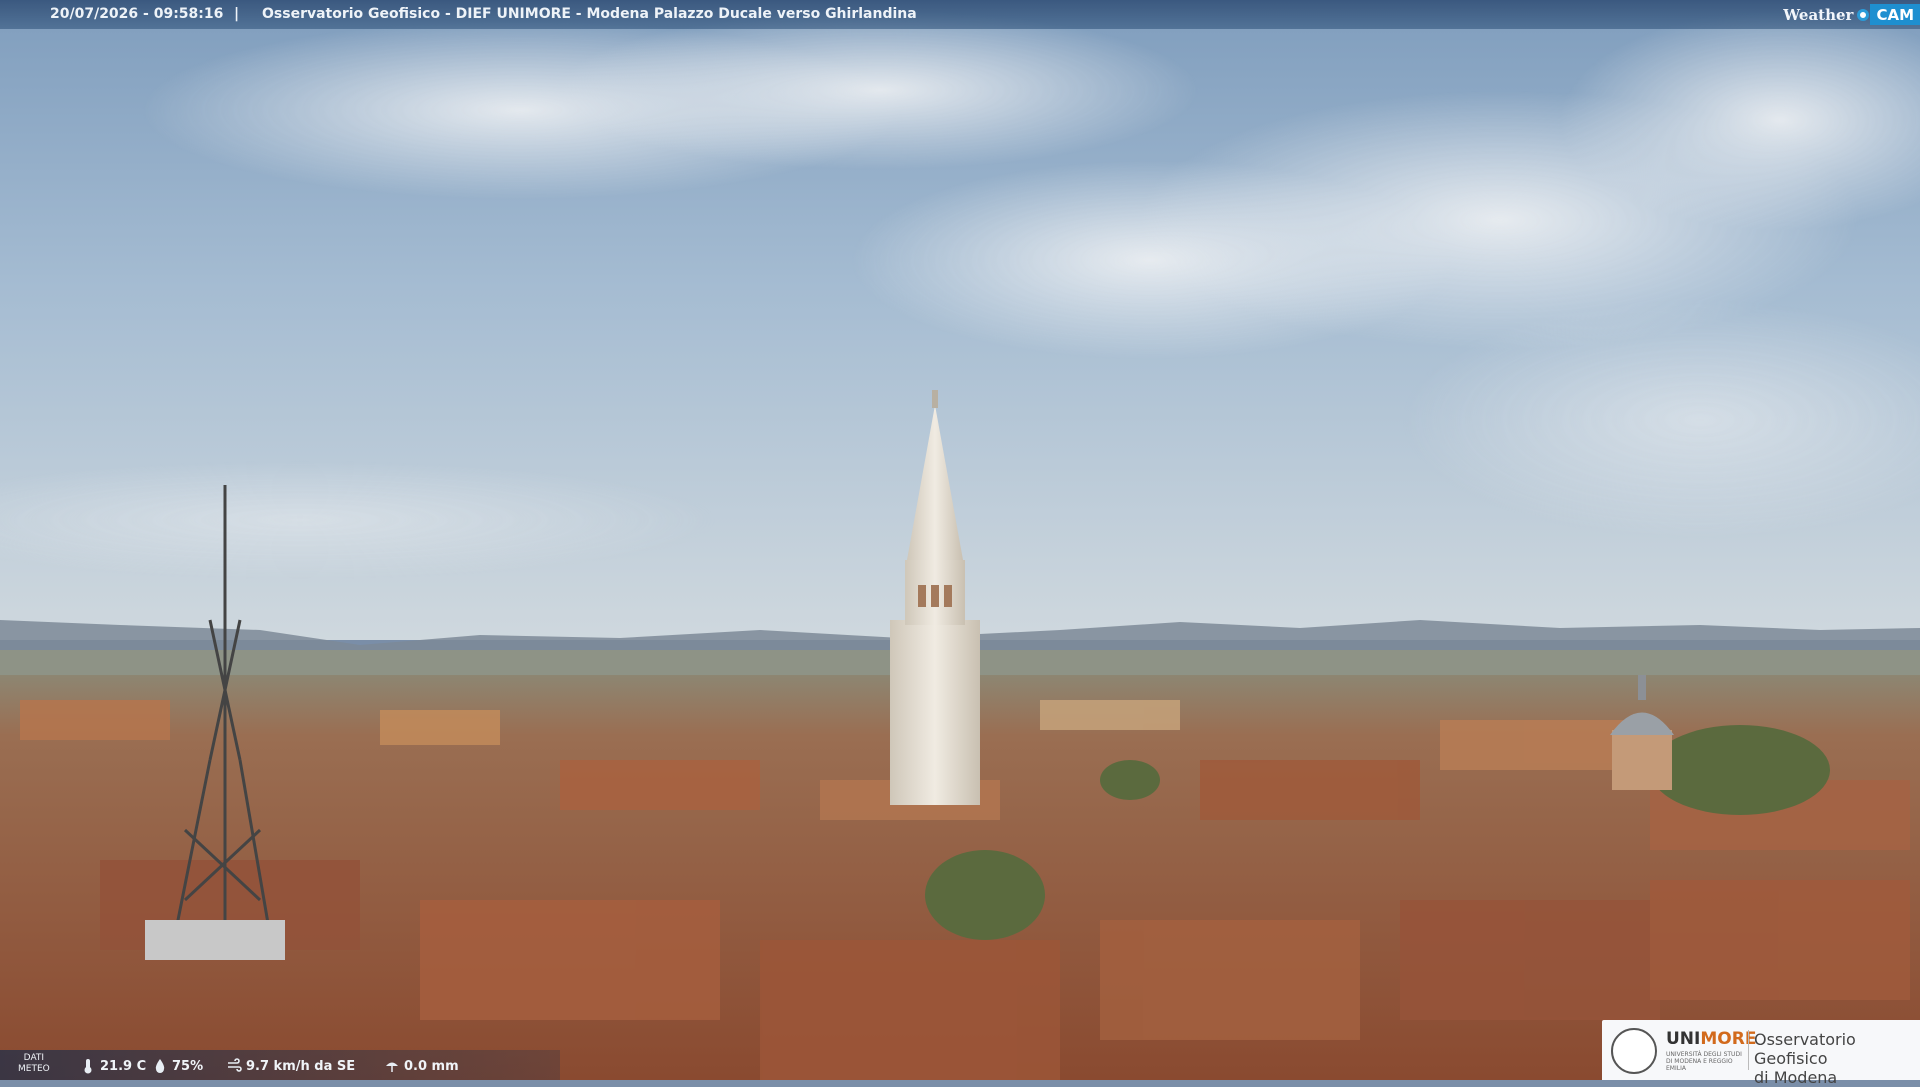 This screenshot has height=1087, width=1920. What do you see at coordinates (215, 940) in the screenshot?
I see `antenna-base` at bounding box center [215, 940].